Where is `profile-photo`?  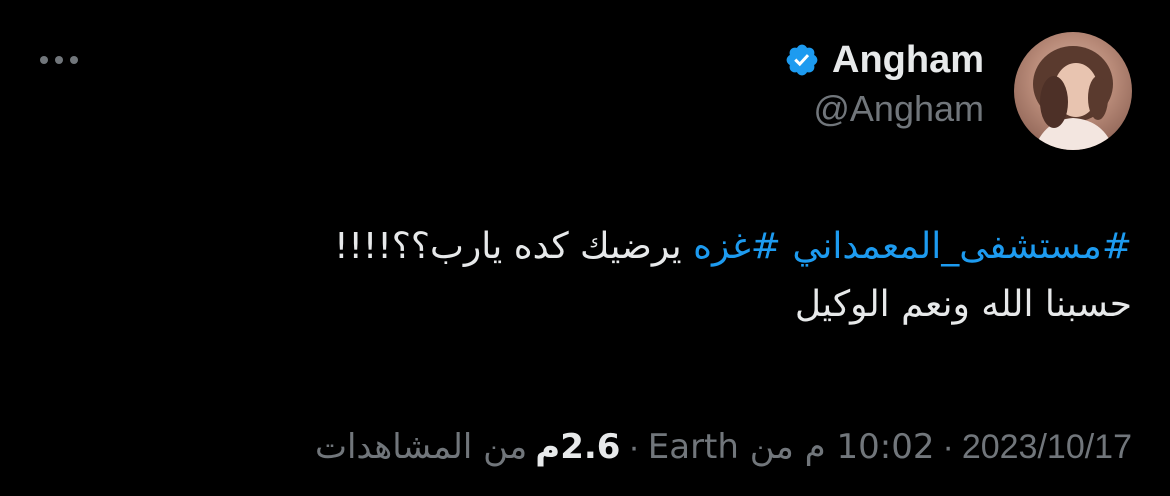
profile-photo is located at coordinates (1073, 98).